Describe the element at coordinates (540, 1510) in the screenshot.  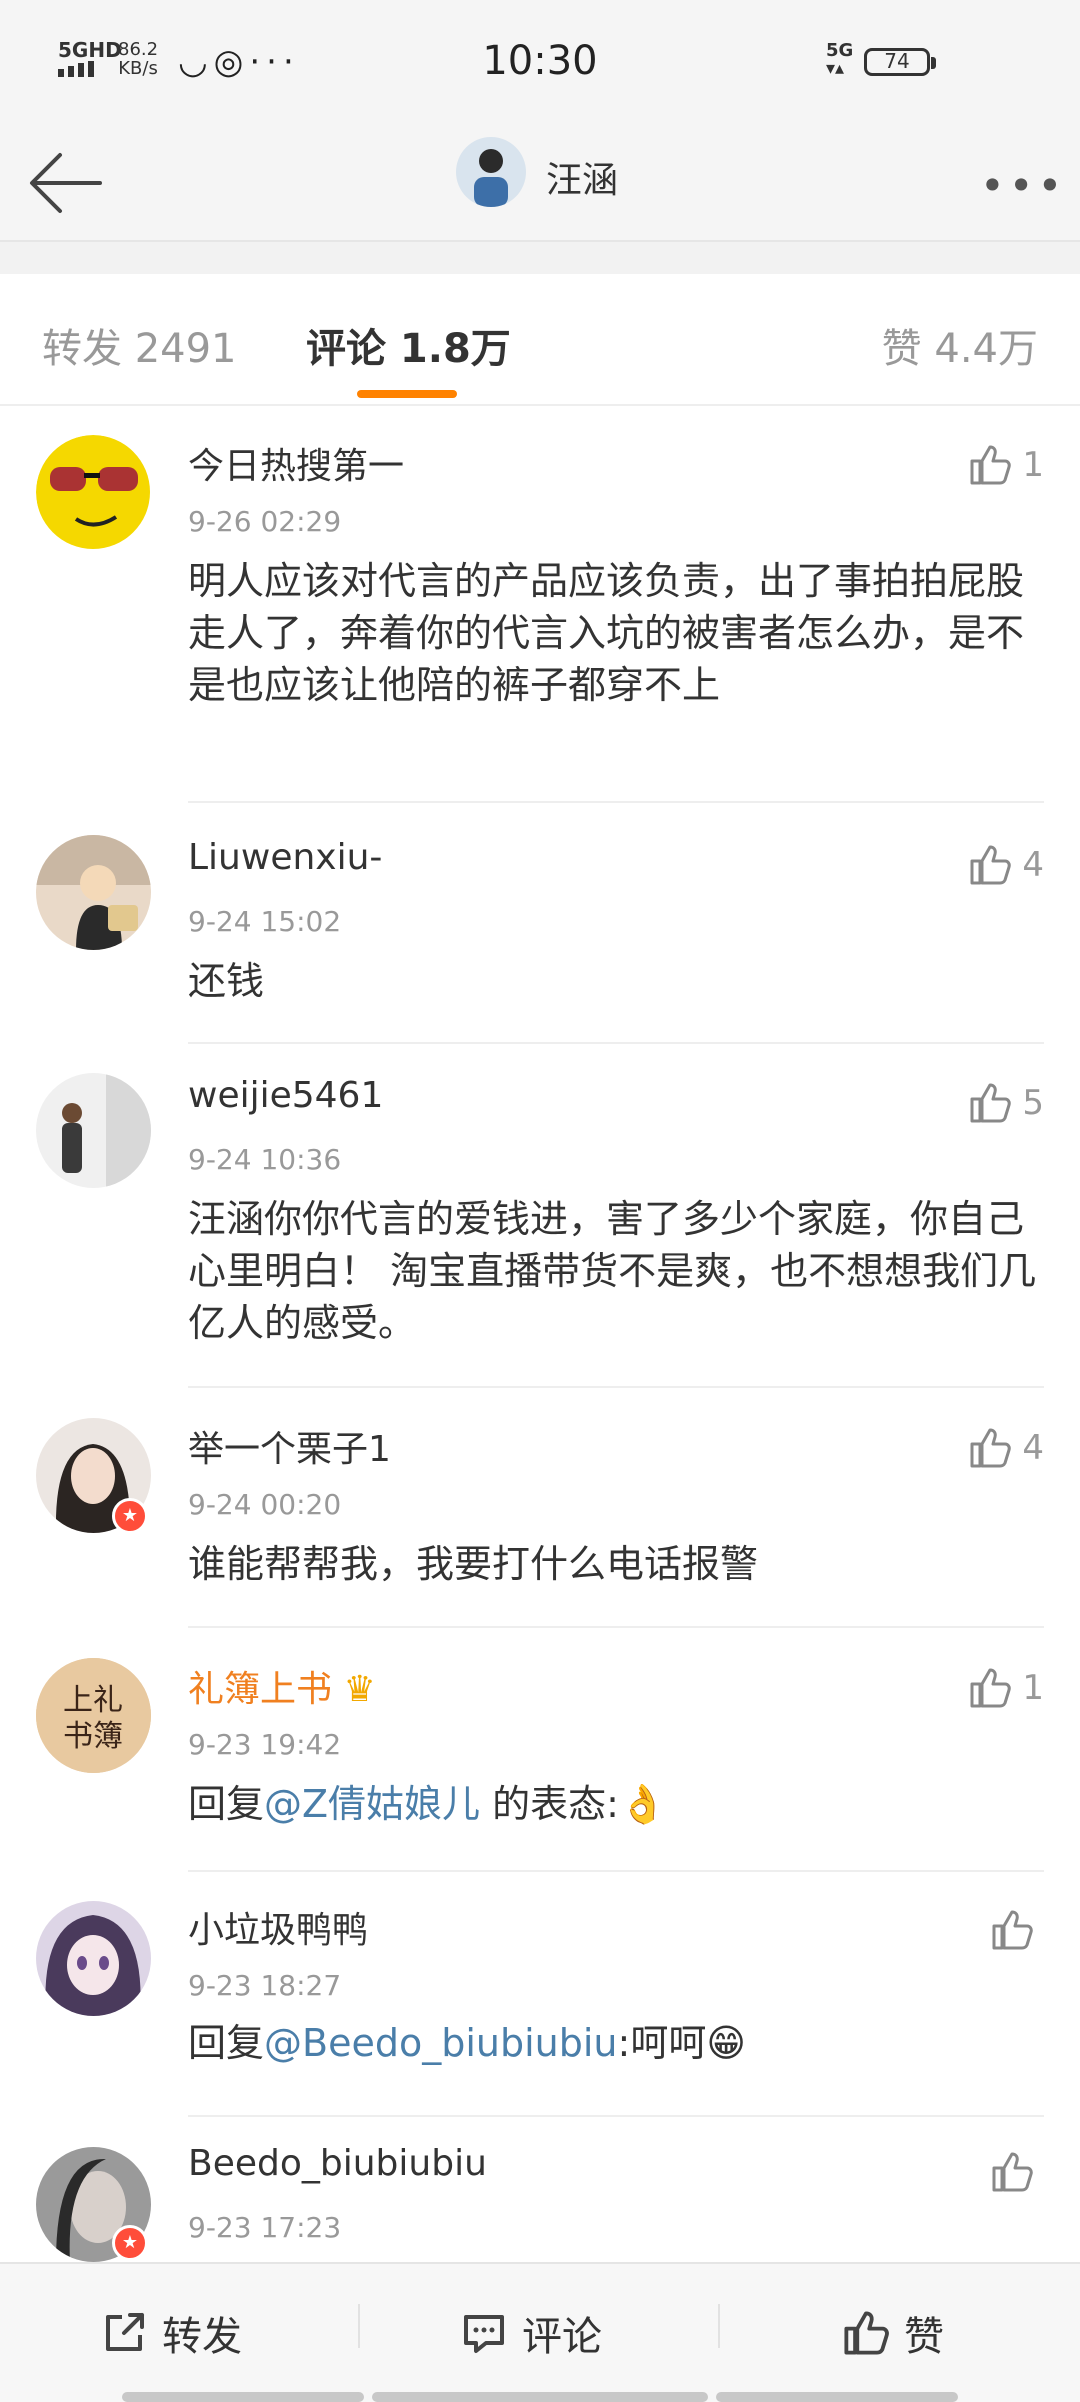
I see `comment-item: ★ 举一个栗子1 9-24 00:20 谁能帮帮我，我要打什么电话报警 4` at that location.